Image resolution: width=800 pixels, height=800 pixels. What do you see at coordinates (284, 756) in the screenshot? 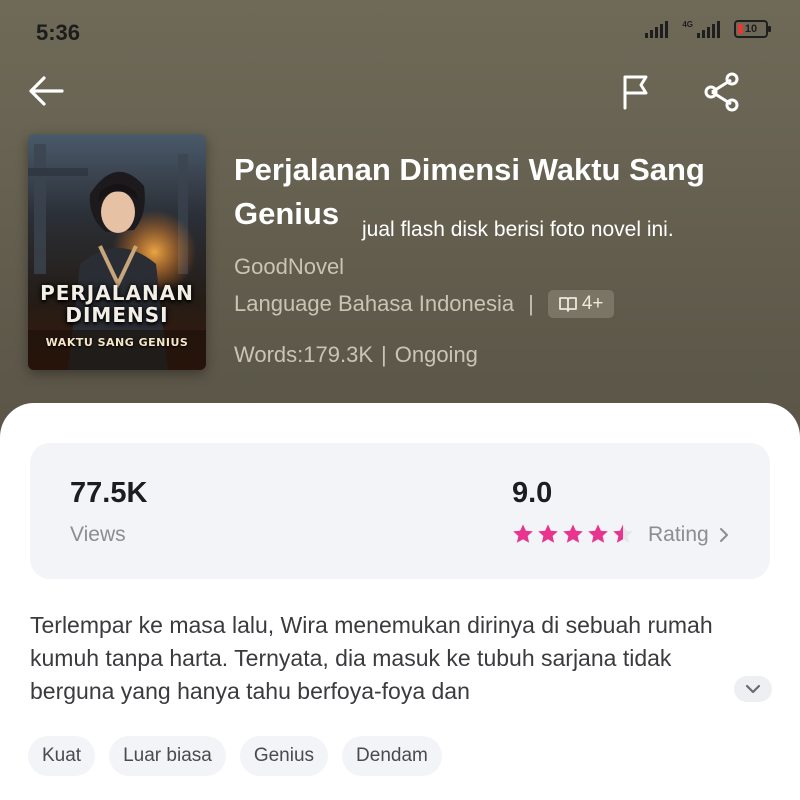
I see `tag-chip: Genius` at bounding box center [284, 756].